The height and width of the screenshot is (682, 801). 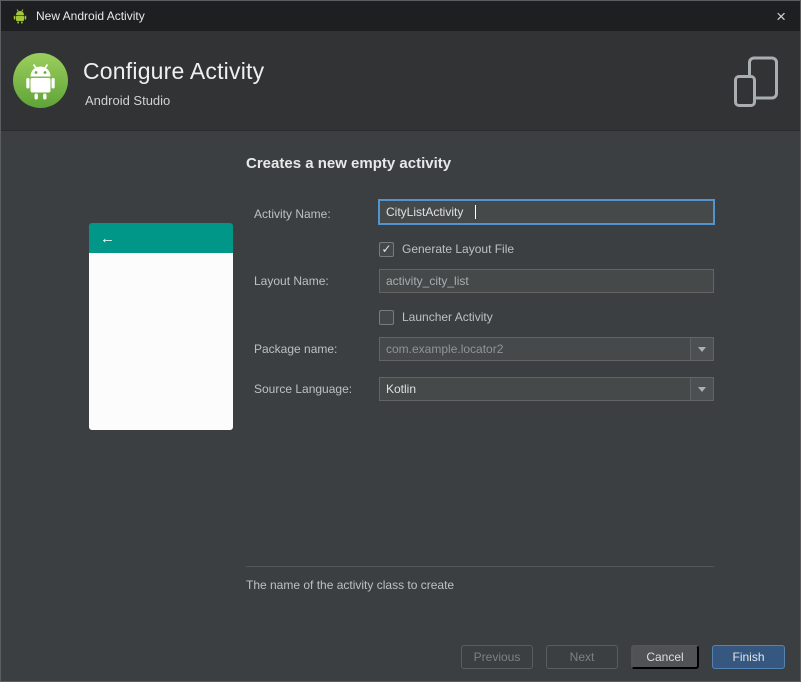 What do you see at coordinates (386, 249) in the screenshot?
I see `generate-layout-checkbox: ✓` at bounding box center [386, 249].